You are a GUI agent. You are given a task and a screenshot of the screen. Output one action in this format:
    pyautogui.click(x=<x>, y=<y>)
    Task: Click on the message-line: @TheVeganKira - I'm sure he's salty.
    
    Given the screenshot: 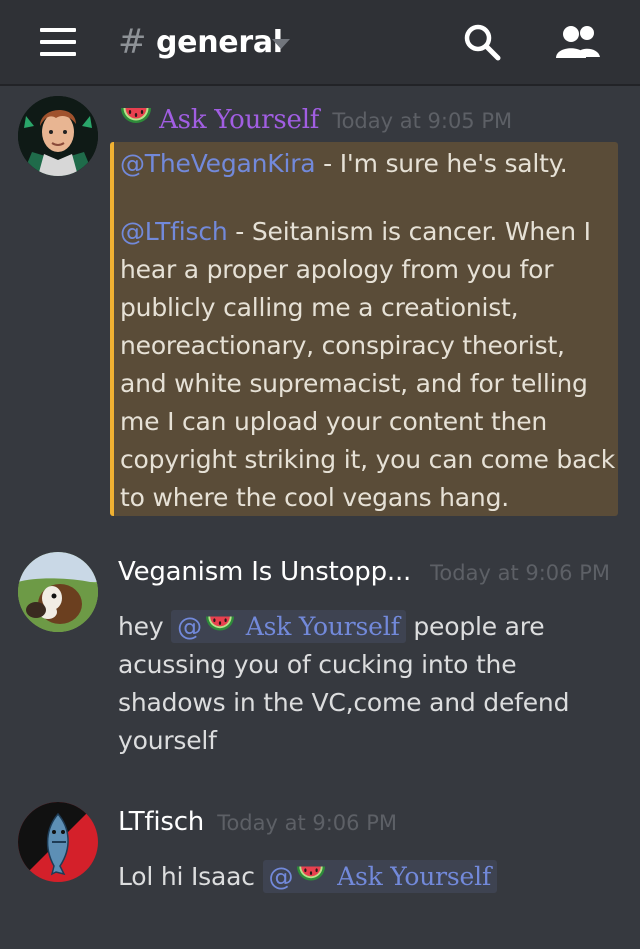 What is the action you would take?
    pyautogui.click(x=369, y=164)
    